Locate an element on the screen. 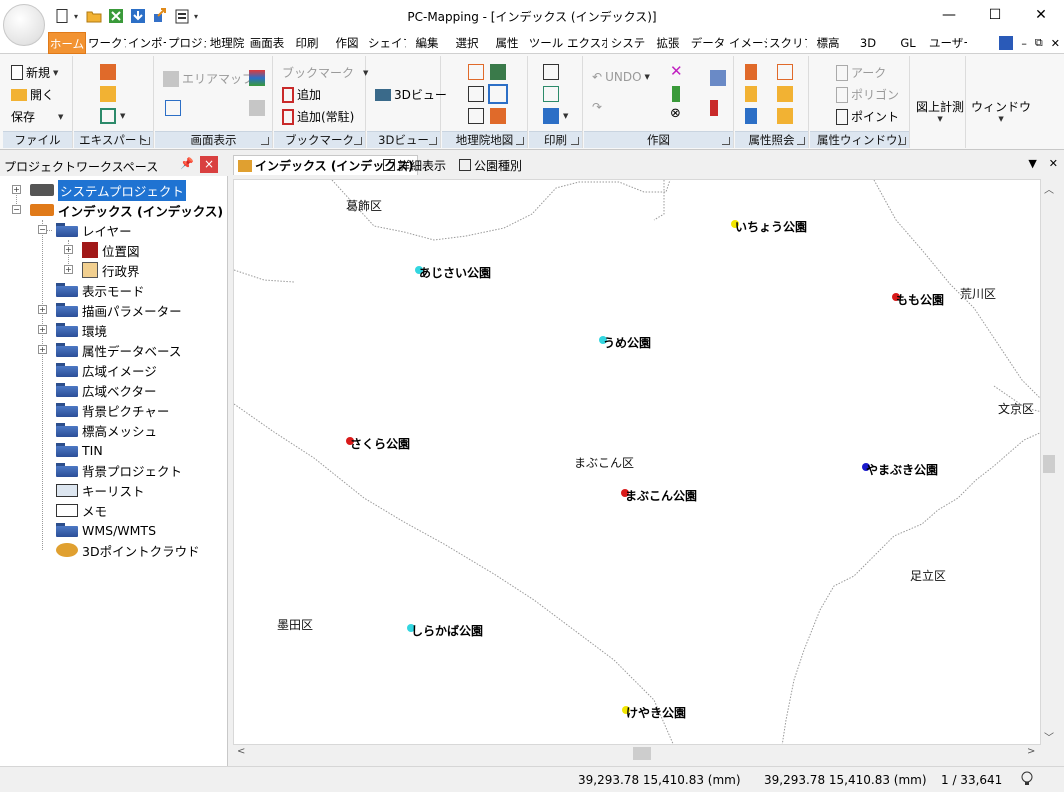 The width and height of the screenshot is (1064, 792). measure-button: 図上計測 ▼ is located at coordinates (940, 110).